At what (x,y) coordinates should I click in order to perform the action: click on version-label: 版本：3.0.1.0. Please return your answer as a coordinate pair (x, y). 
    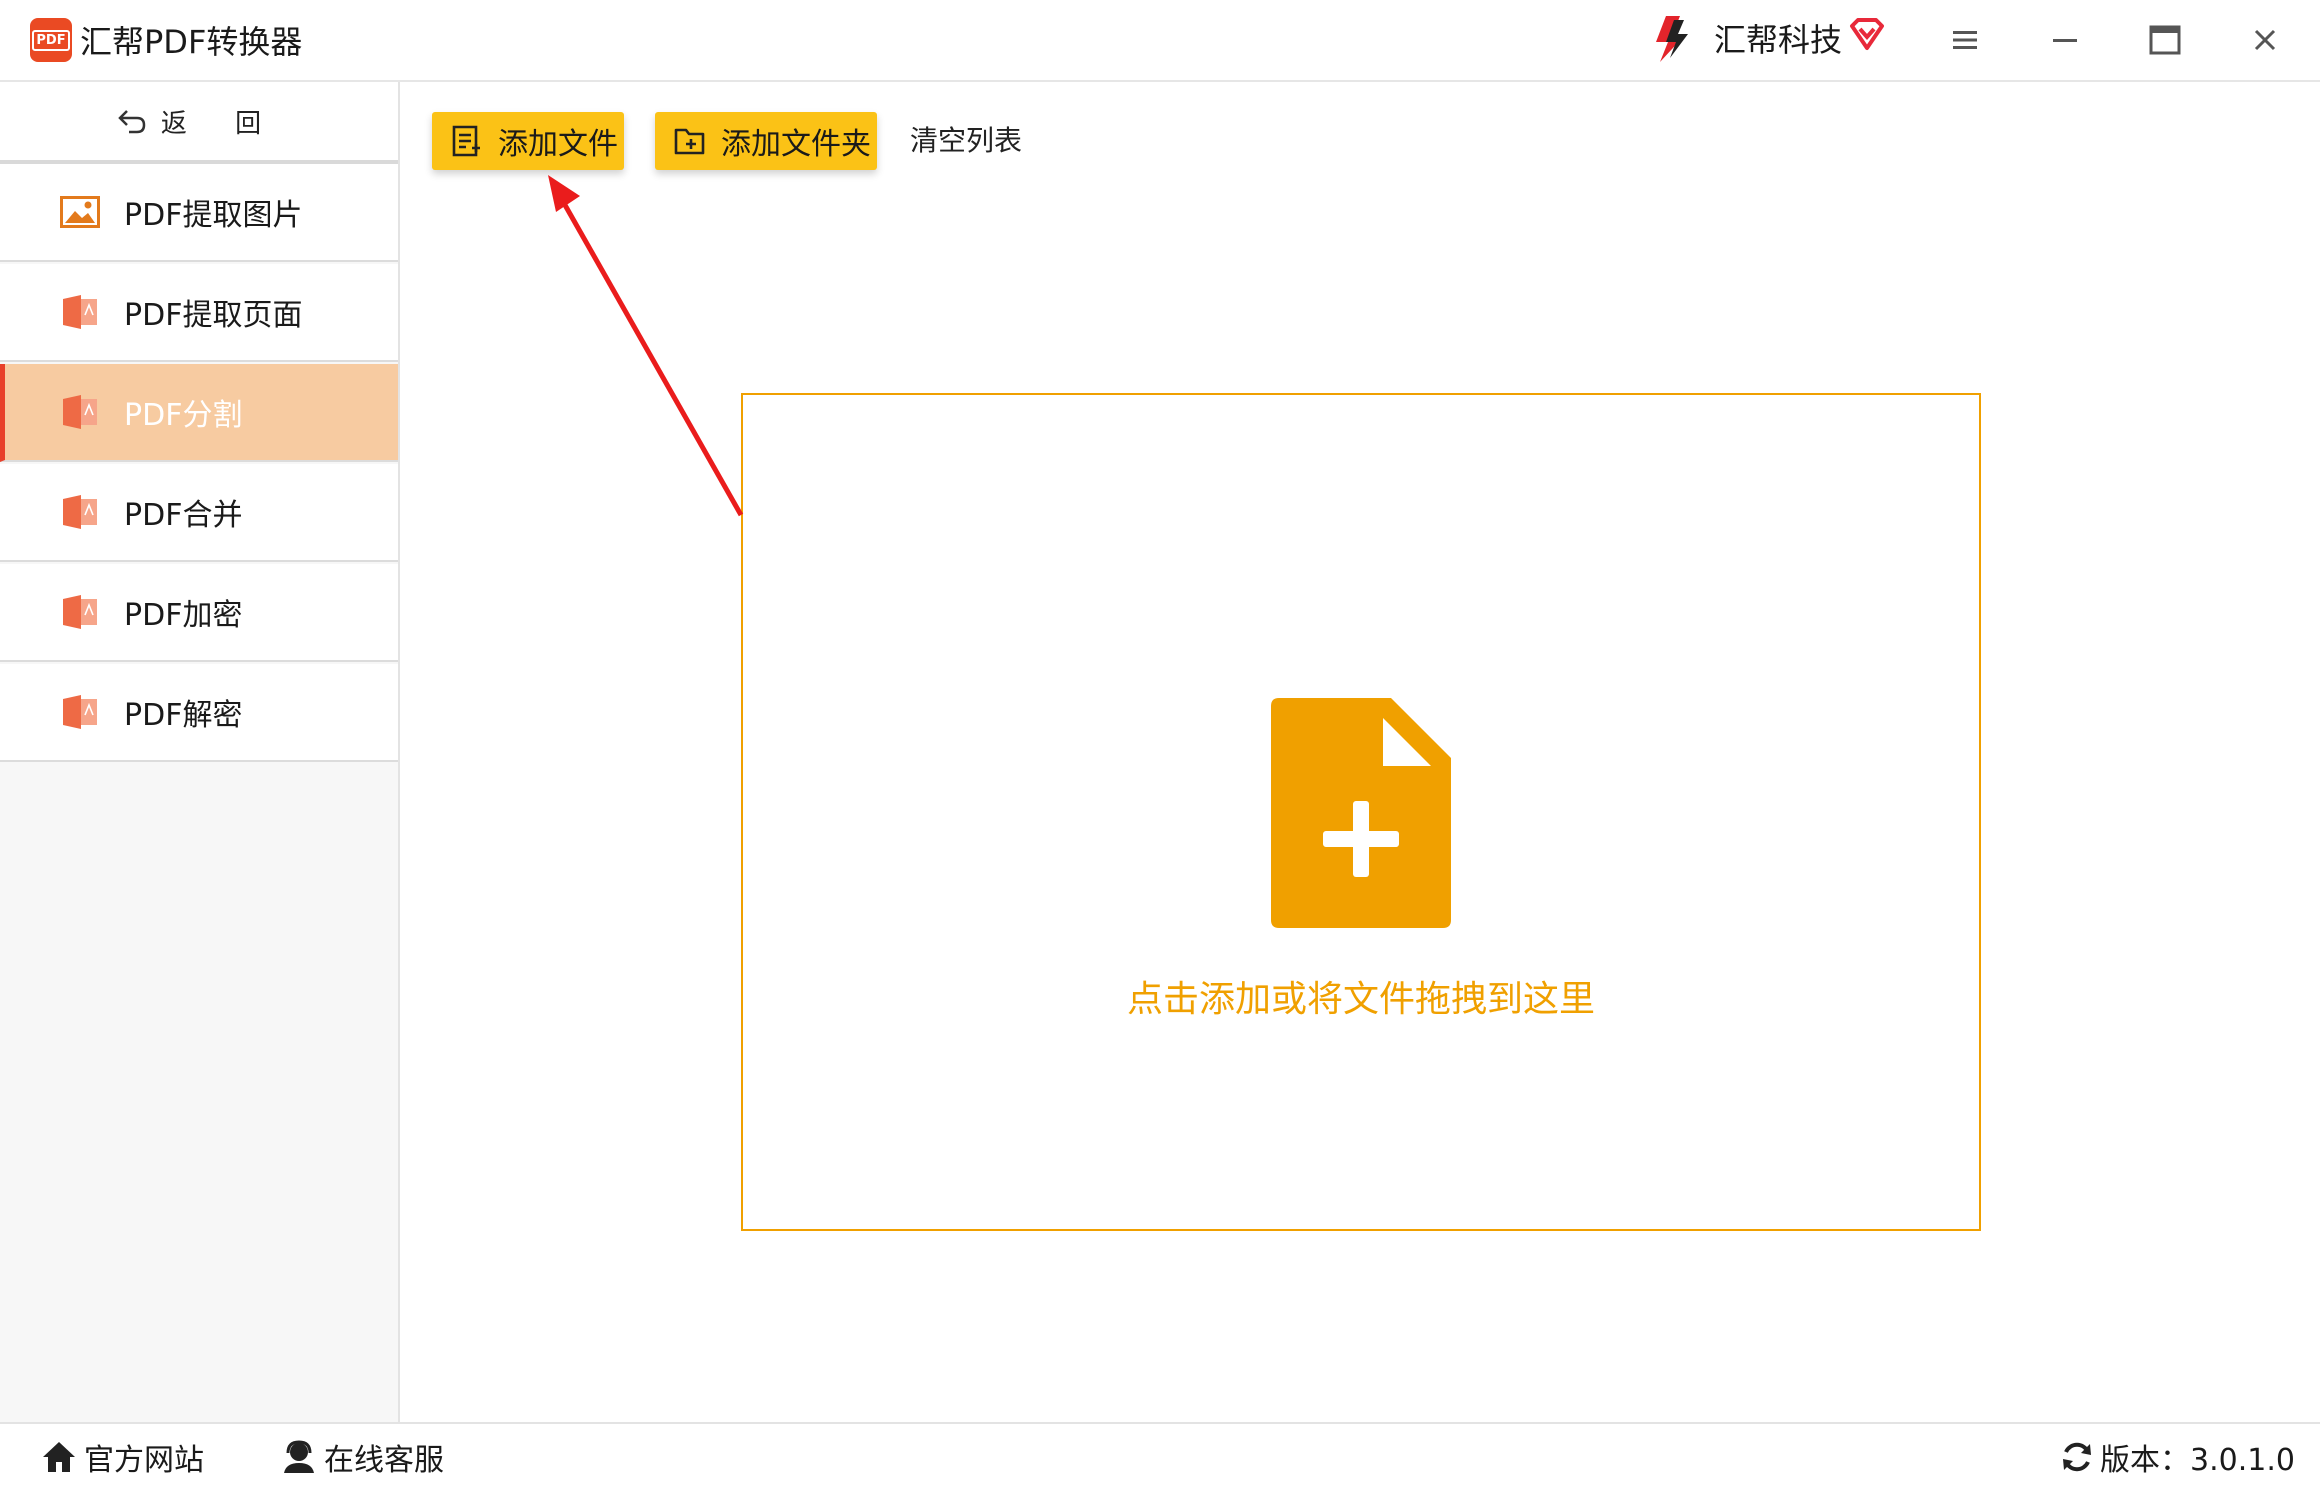
    Looking at the image, I should click on (2197, 1460).